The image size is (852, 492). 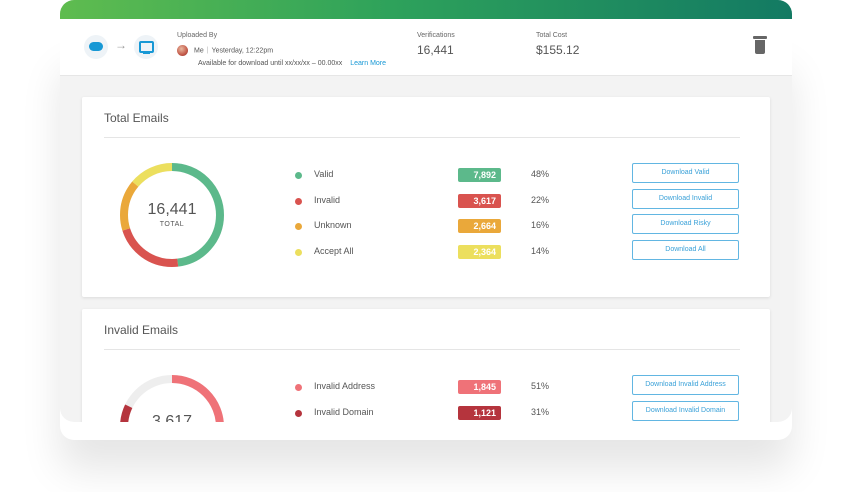 I want to click on arrow-right-icon: →, so click(x=121, y=45).